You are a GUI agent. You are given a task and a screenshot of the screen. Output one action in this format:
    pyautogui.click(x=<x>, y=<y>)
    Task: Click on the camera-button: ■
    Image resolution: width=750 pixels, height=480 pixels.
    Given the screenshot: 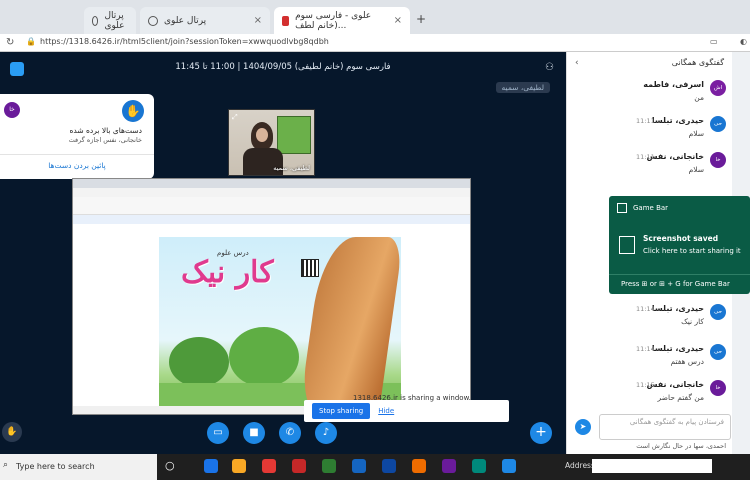 What is the action you would take?
    pyautogui.click(x=254, y=433)
    